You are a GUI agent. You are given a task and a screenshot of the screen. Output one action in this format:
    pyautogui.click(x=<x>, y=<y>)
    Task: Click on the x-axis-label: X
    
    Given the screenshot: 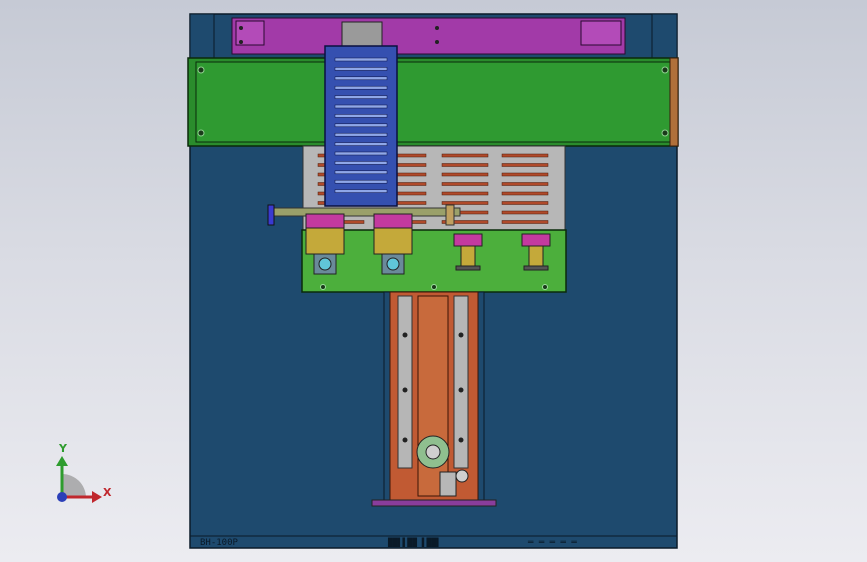 What is the action you would take?
    pyautogui.click(x=107, y=492)
    